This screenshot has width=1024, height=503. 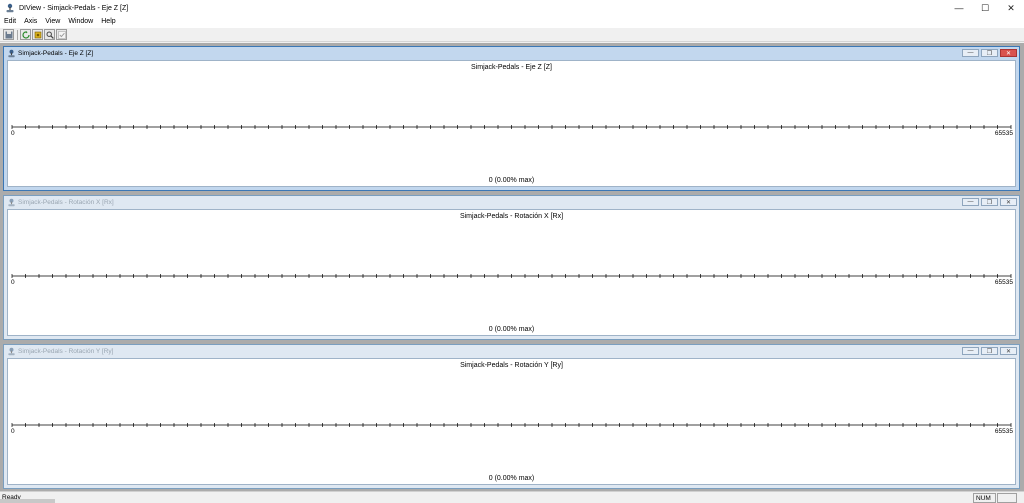 What do you see at coordinates (52, 22) in the screenshot?
I see `menu-view: View` at bounding box center [52, 22].